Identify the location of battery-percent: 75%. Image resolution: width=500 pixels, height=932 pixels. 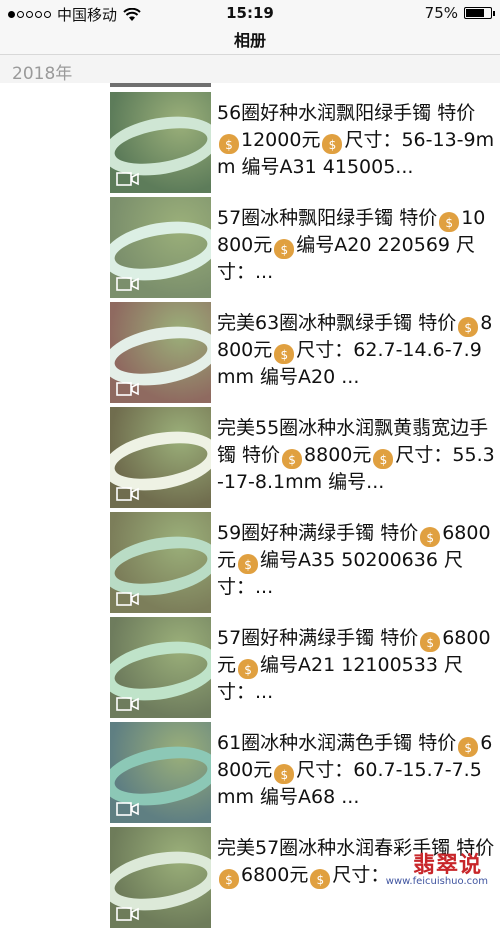
(441, 13).